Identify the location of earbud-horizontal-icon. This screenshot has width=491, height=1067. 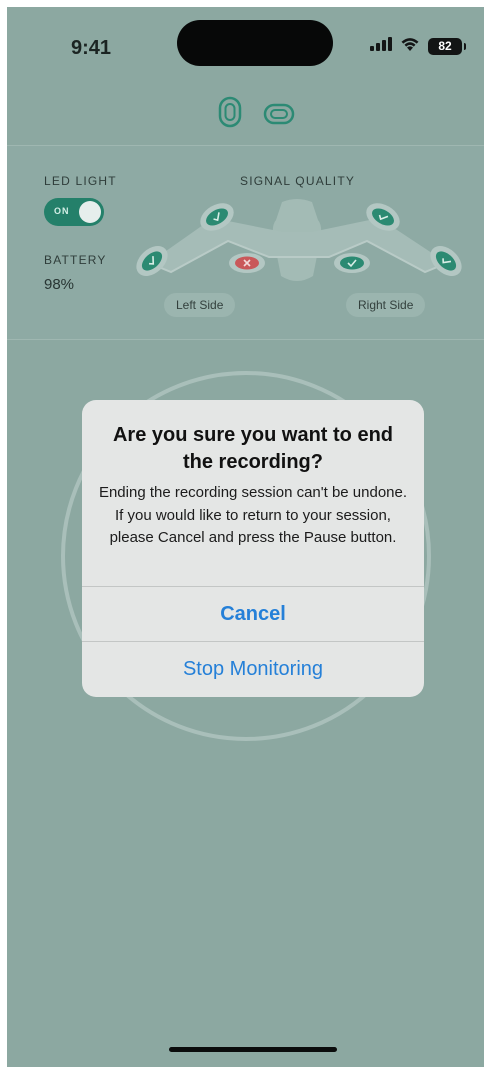
(279, 116).